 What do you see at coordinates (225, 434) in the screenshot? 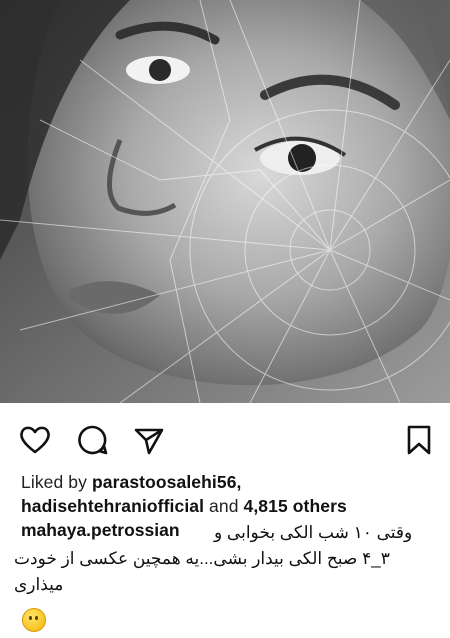
I see `action-bar` at bounding box center [225, 434].